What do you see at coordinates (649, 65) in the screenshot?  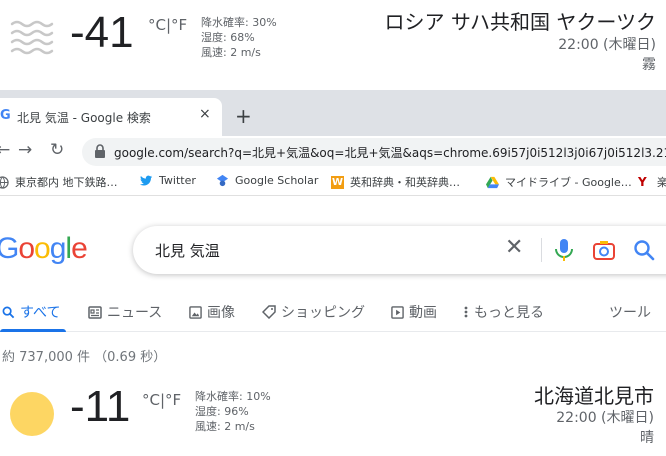 I see `weather-condition: 霧` at bounding box center [649, 65].